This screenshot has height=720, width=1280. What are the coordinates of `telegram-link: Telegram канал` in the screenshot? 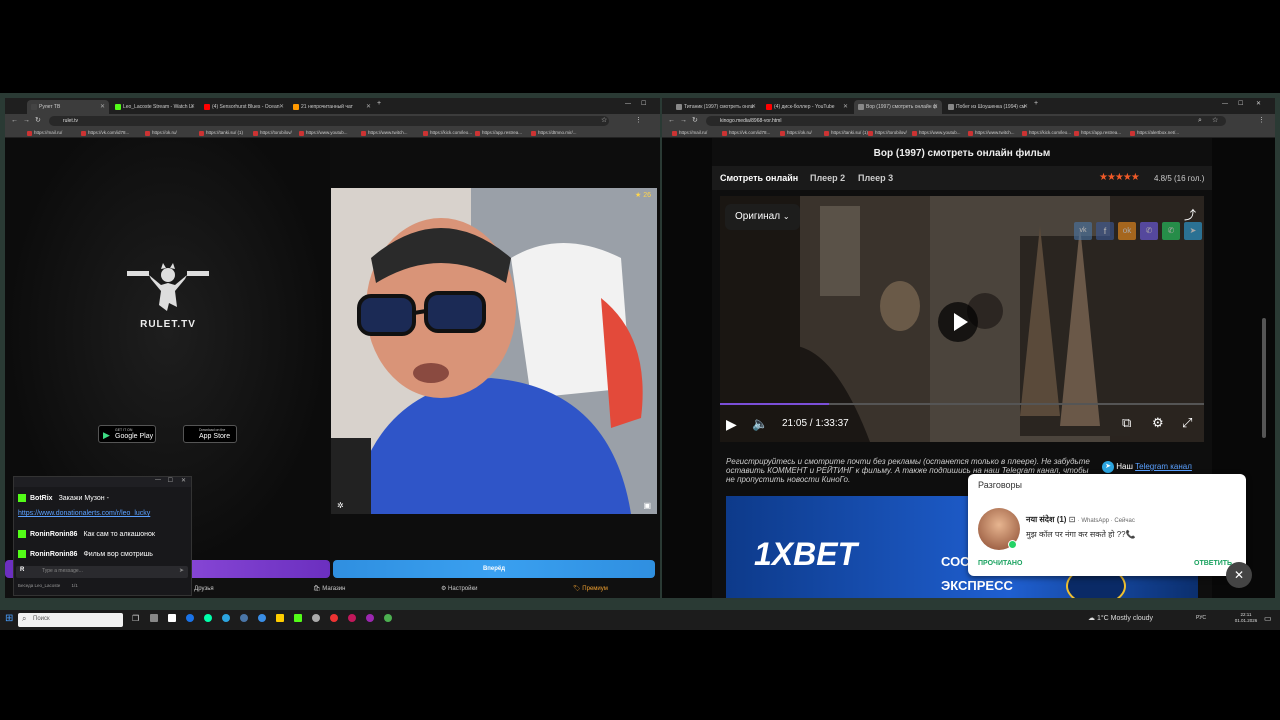 It's located at (1163, 466).